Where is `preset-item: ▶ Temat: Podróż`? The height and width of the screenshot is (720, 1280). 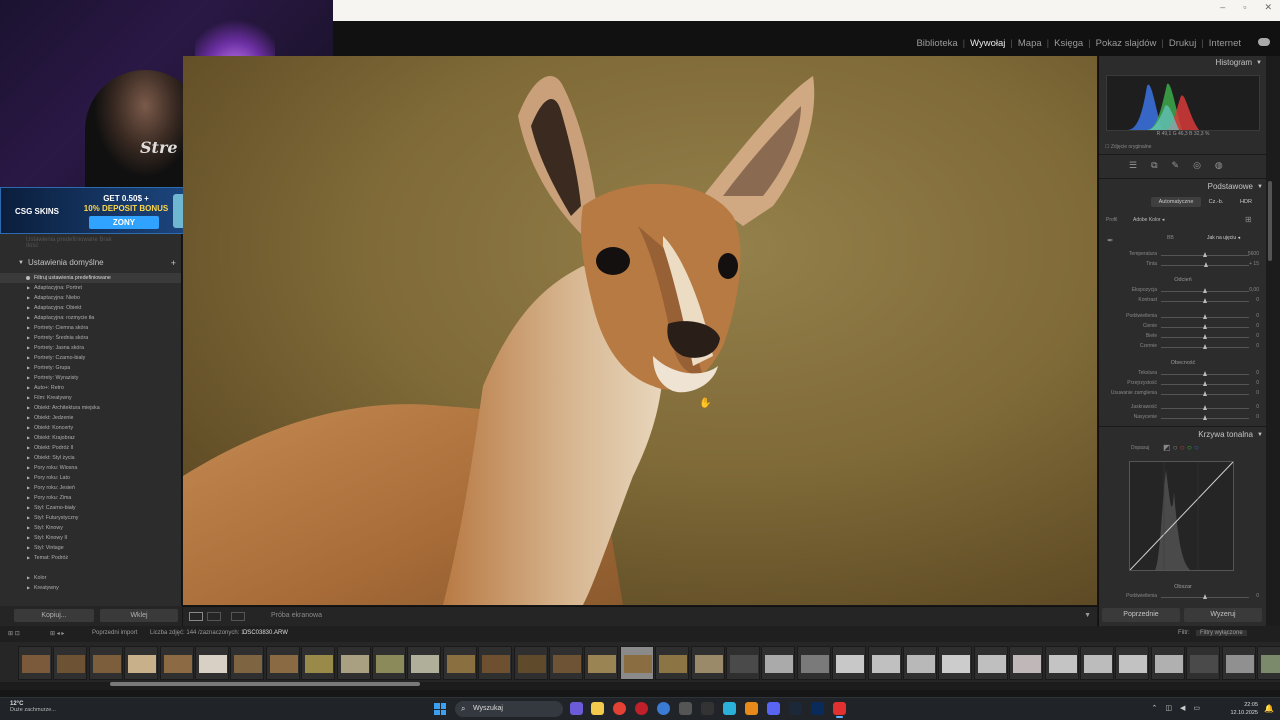
preset-item: ▶ Temat: Podróż is located at coordinates (90, 558).